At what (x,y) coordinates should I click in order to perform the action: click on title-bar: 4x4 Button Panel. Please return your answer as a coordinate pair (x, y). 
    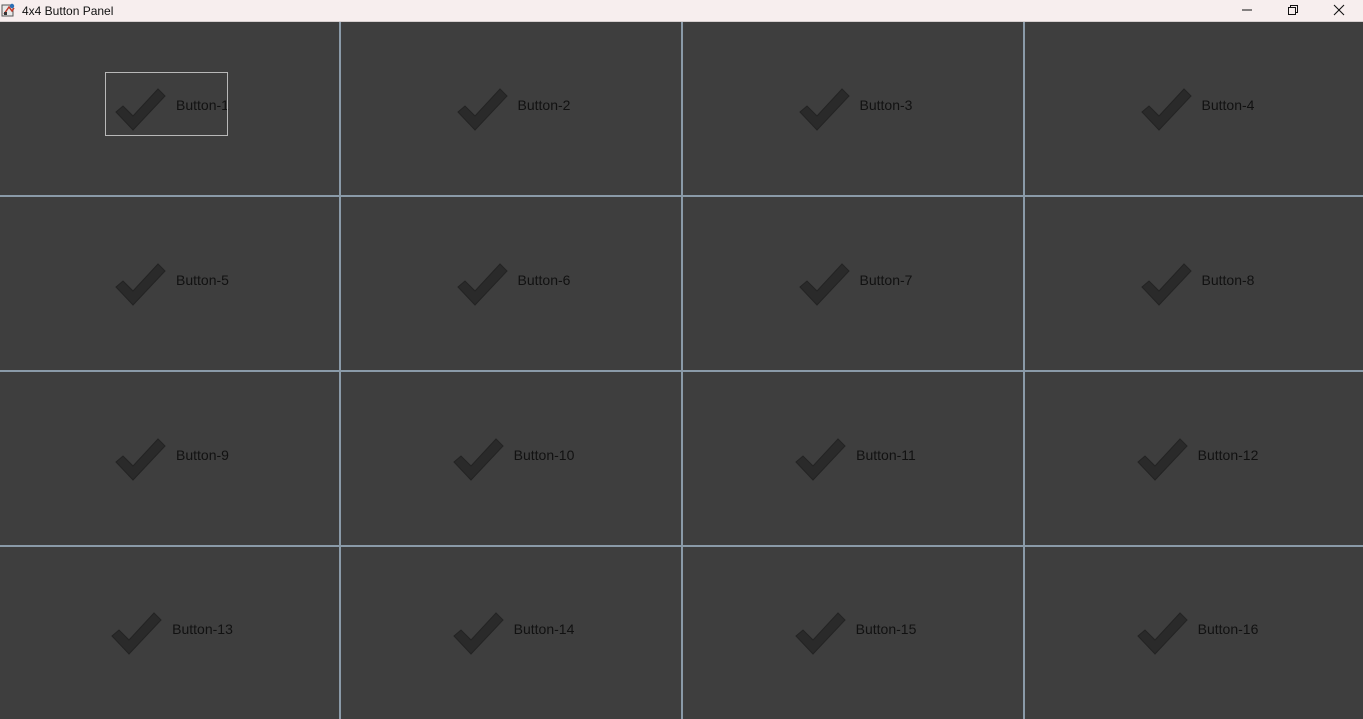
    Looking at the image, I should click on (681, 11).